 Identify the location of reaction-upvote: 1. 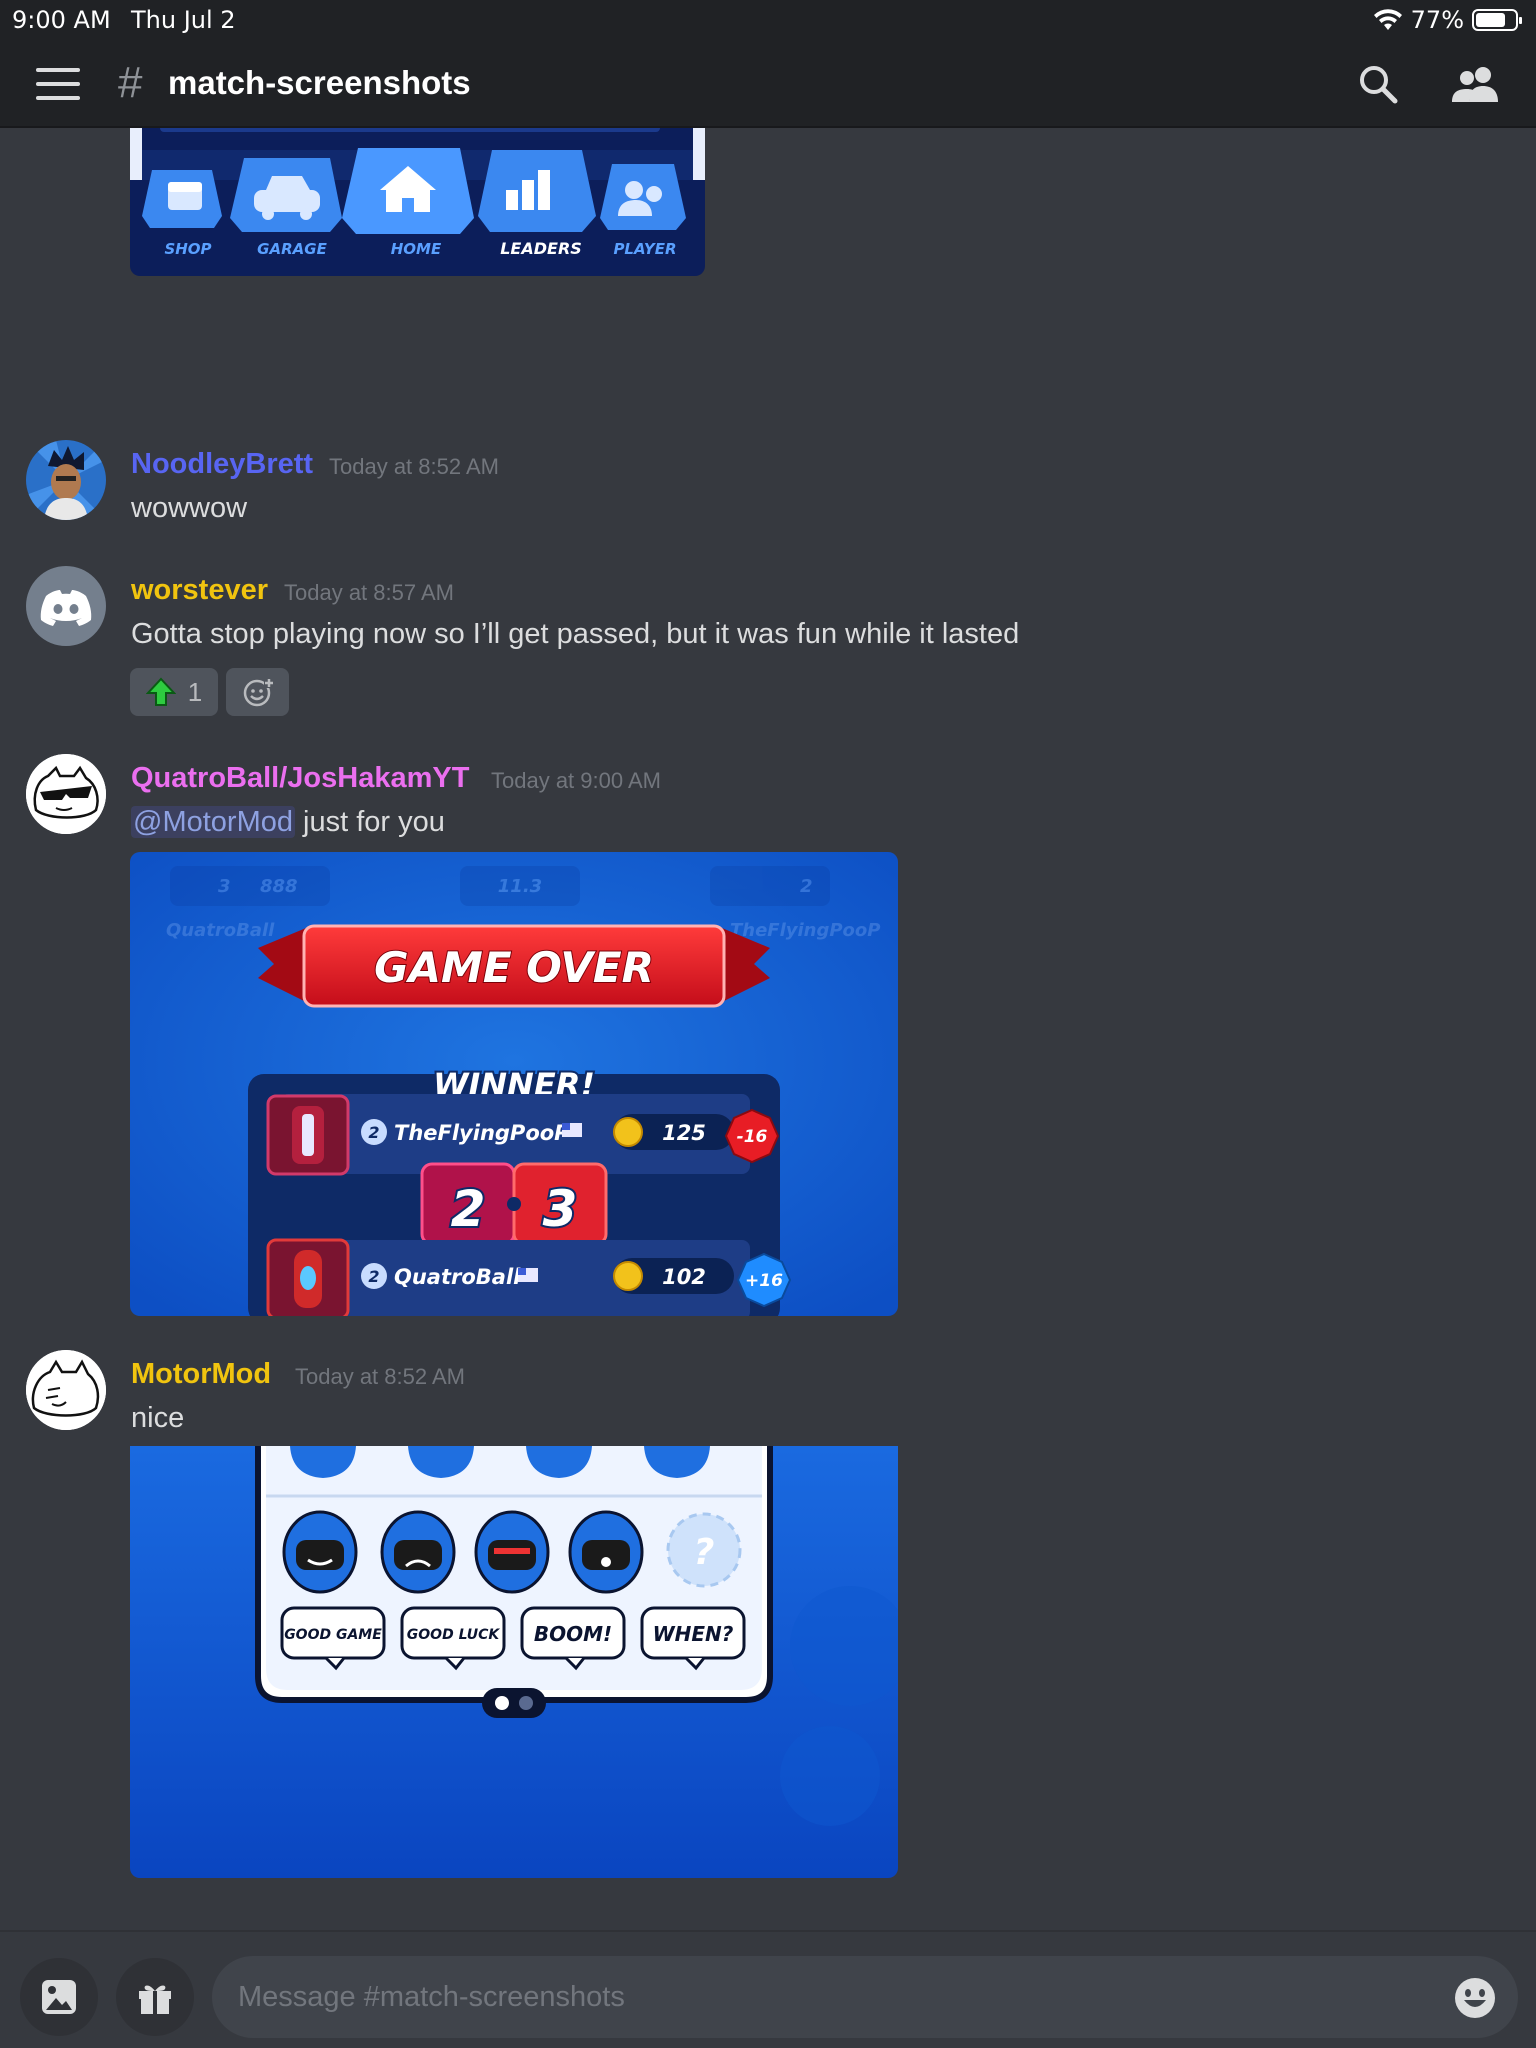
(174, 692).